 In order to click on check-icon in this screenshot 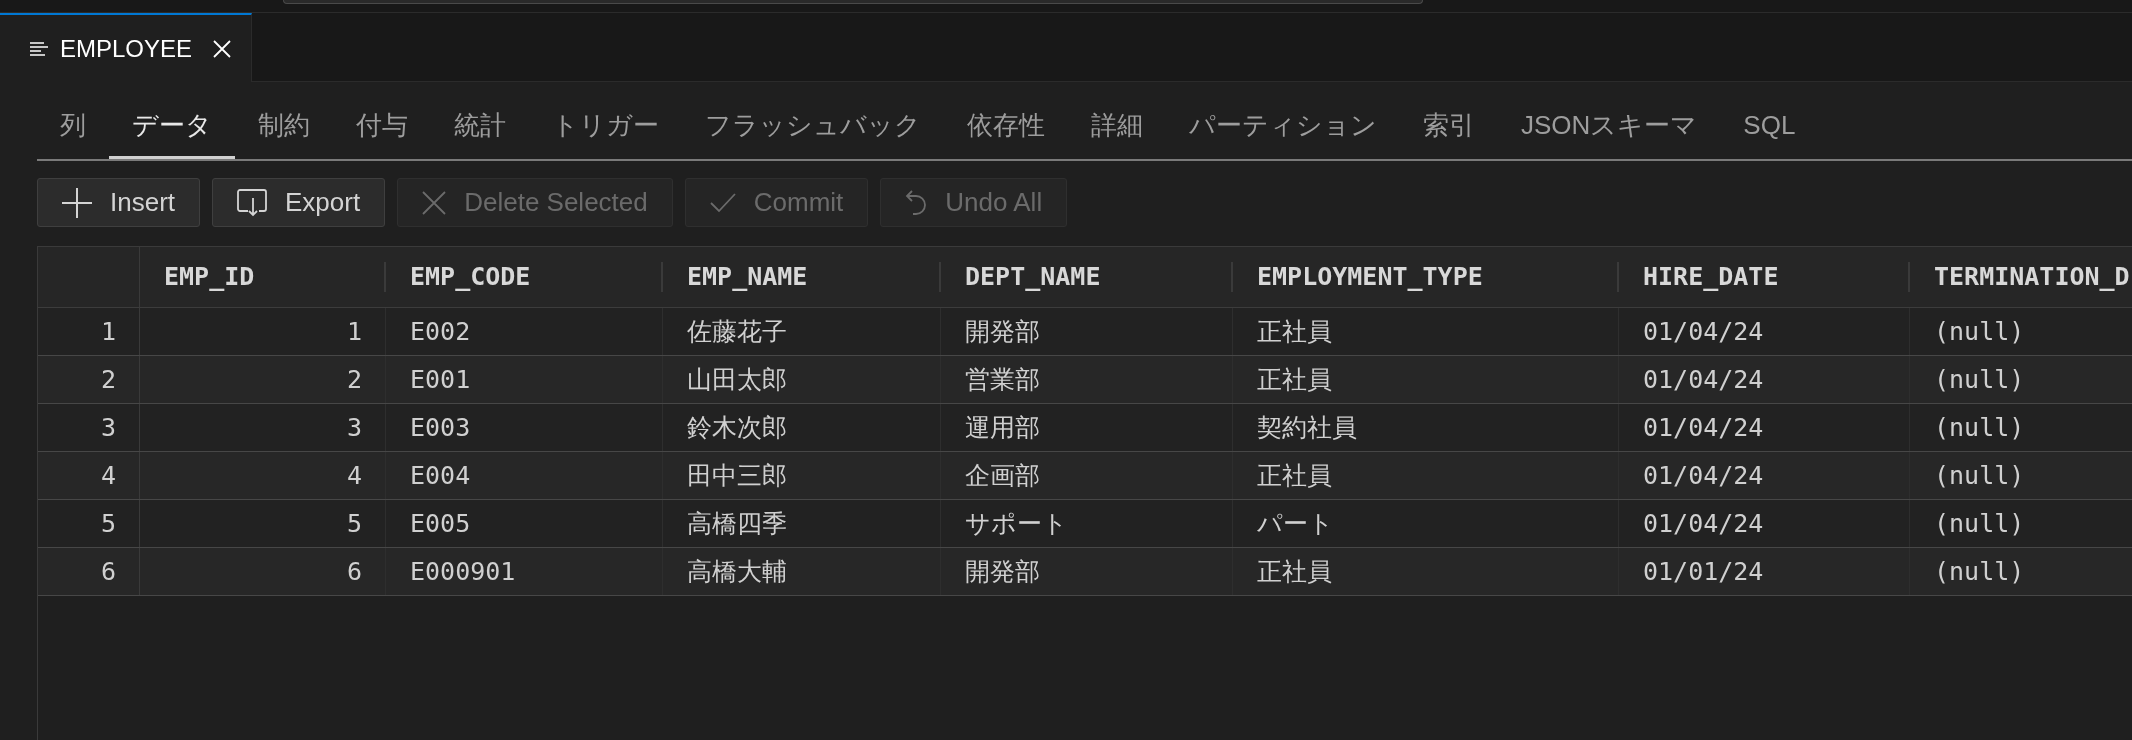, I will do `click(722, 202)`.